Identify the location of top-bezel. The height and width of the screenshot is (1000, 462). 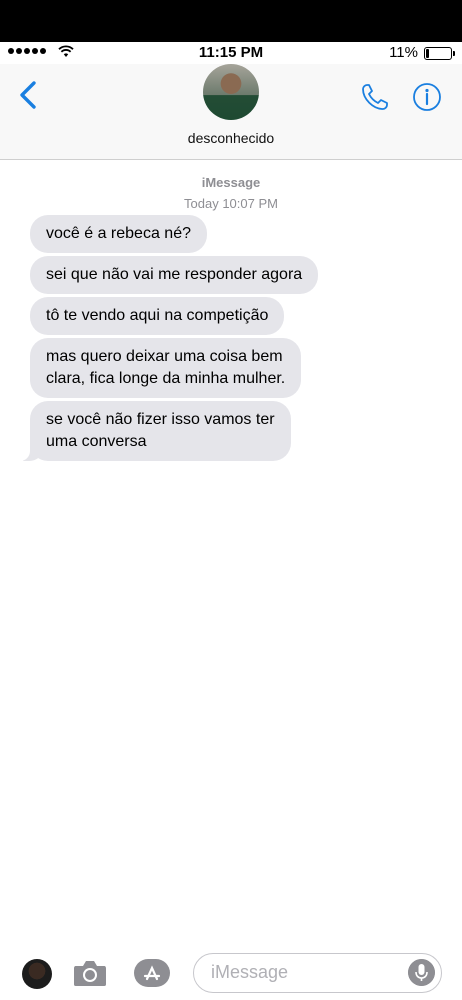
(231, 21).